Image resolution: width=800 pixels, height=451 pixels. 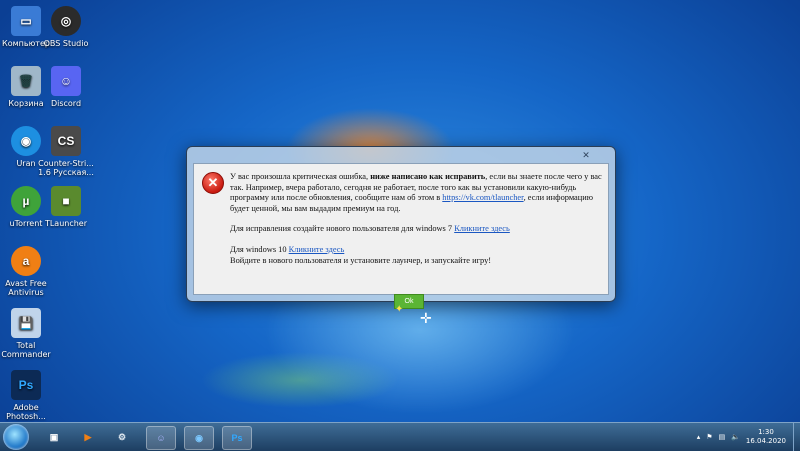 I want to click on win7-fix-link: Кликните здесь, so click(x=482, y=228).